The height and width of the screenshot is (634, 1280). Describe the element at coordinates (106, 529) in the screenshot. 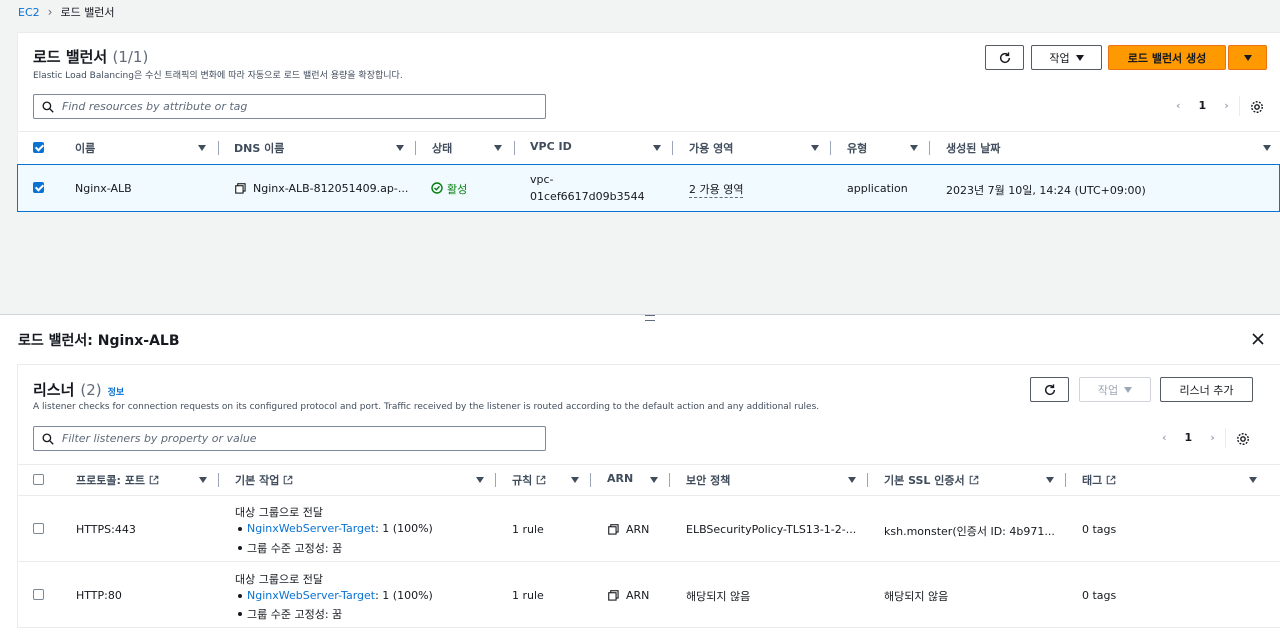

I see `listener-protocol-link: HTTPS:443` at that location.